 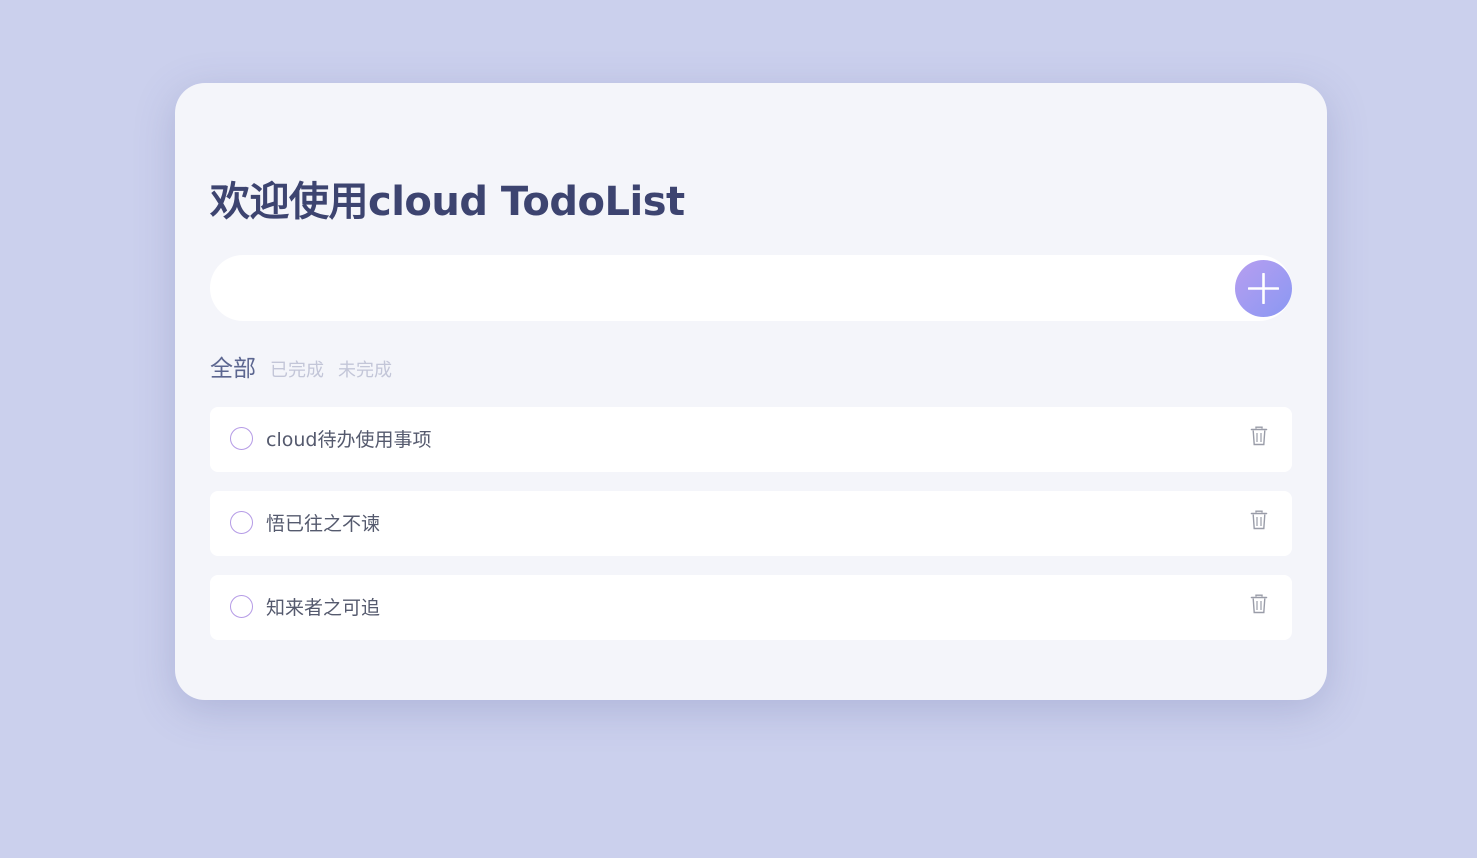 I want to click on tab-all: 全部, so click(x=233, y=366).